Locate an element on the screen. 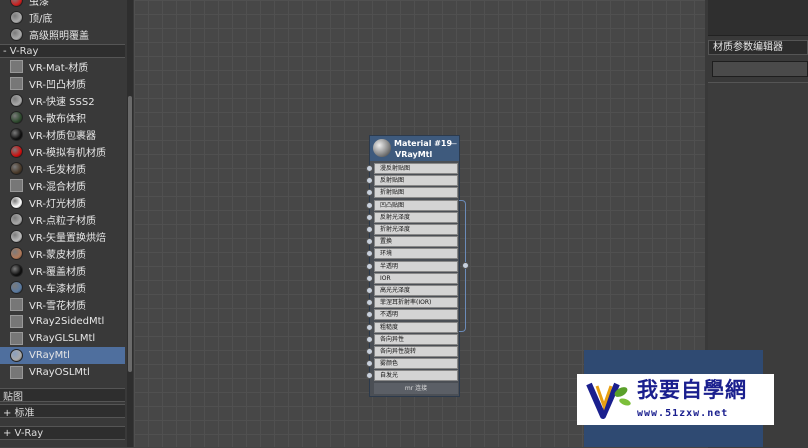 The image size is (808, 448). node-input-slot: 漫反射贴图 is located at coordinates (416, 168).